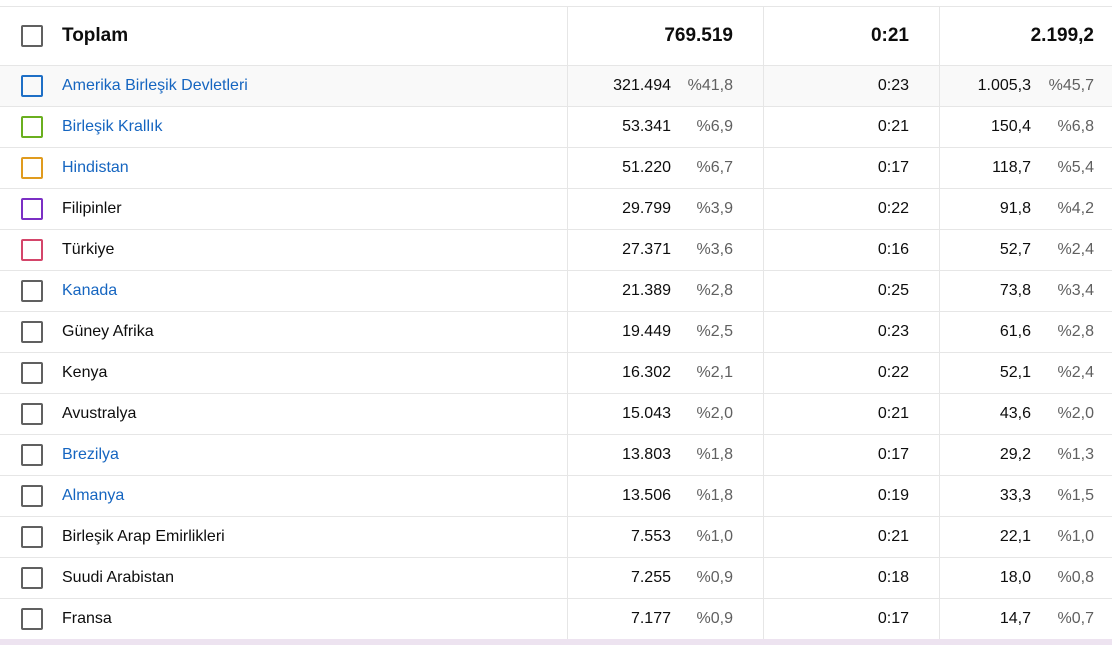 The width and height of the screenshot is (1112, 645). Describe the element at coordinates (714, 536) in the screenshot. I see `views-percent: %1,0` at that location.